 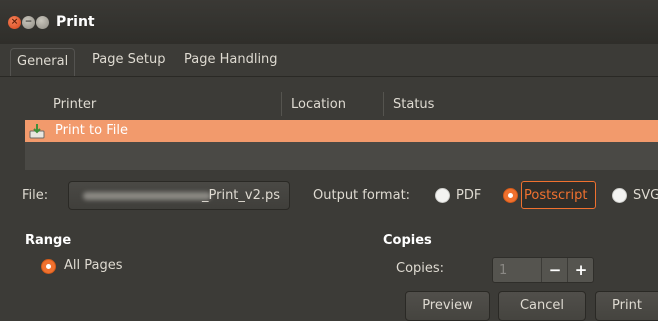 What do you see at coordinates (619, 195) in the screenshot?
I see `svg-radio` at bounding box center [619, 195].